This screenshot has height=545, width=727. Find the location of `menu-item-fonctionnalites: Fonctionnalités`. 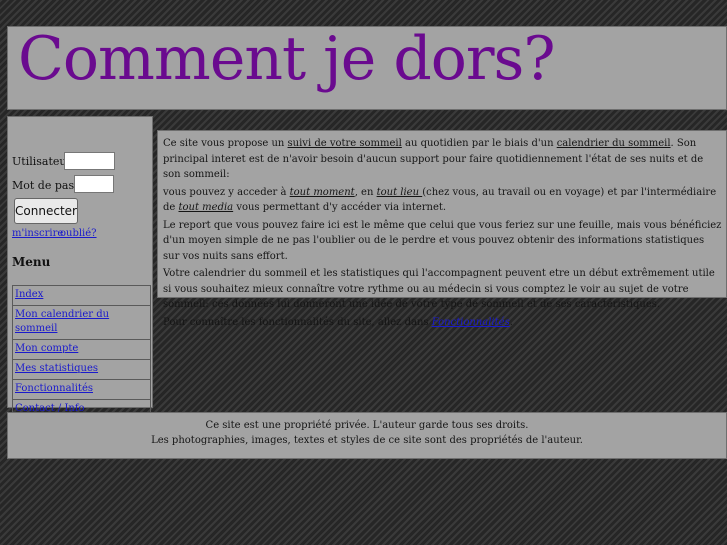

menu-item-fonctionnalites: Fonctionnalités is located at coordinates (81, 390).